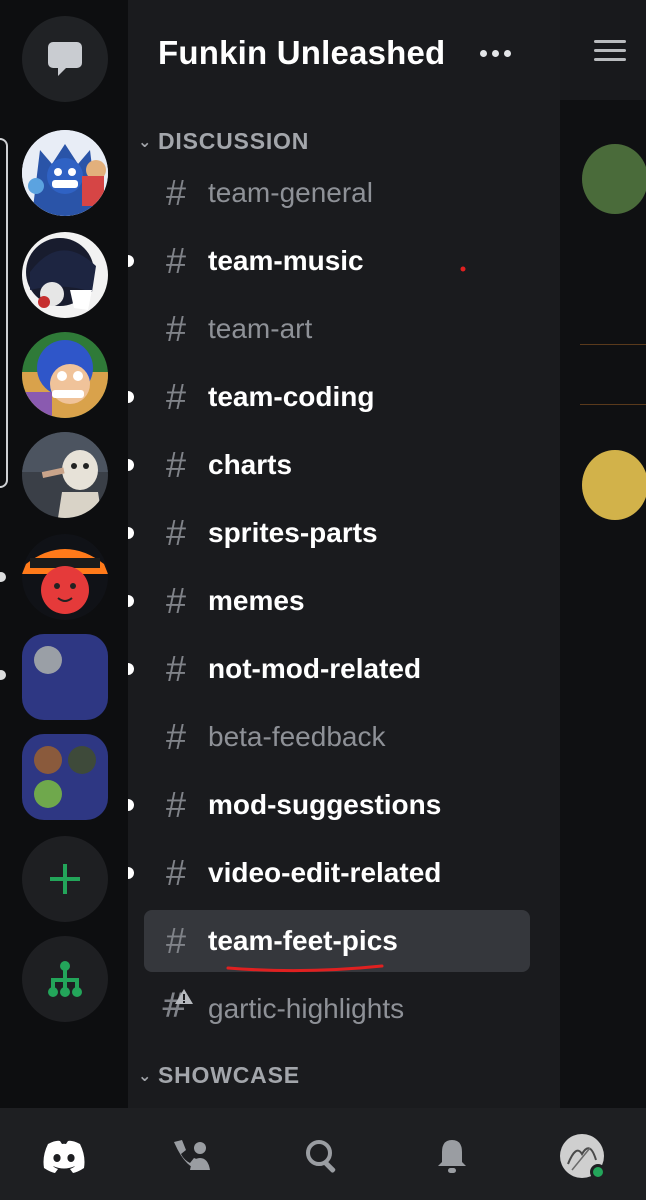  I want to click on channel-sprites-parts: # sprites-parts, so click(329, 533).